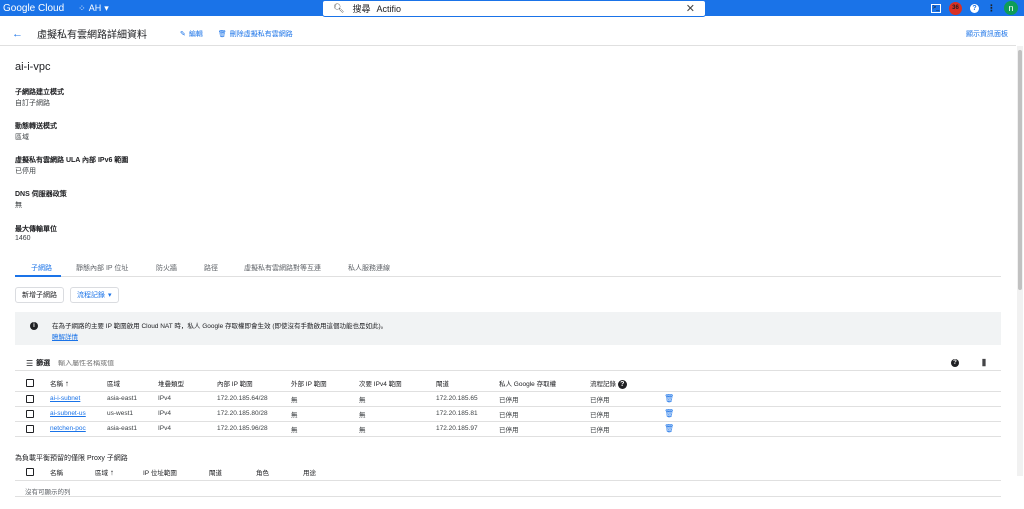 The height and width of the screenshot is (509, 1024). Describe the element at coordinates (195, 34) in the screenshot. I see `edit-label: 編輯` at that location.